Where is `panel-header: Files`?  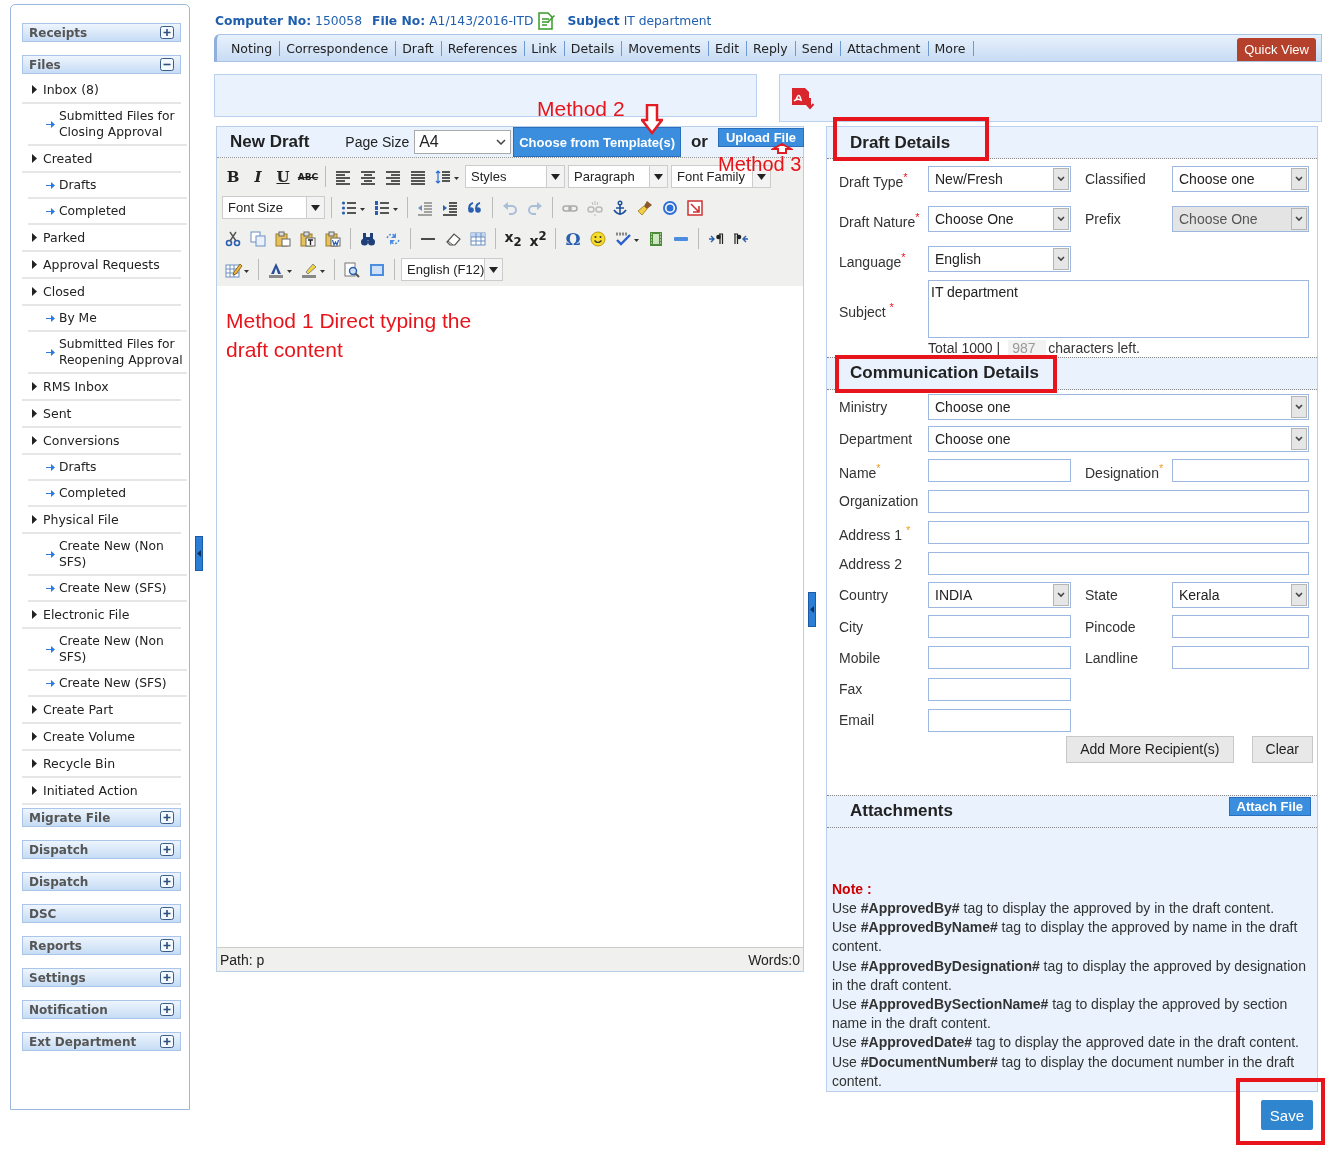
panel-header: Files is located at coordinates (101, 64).